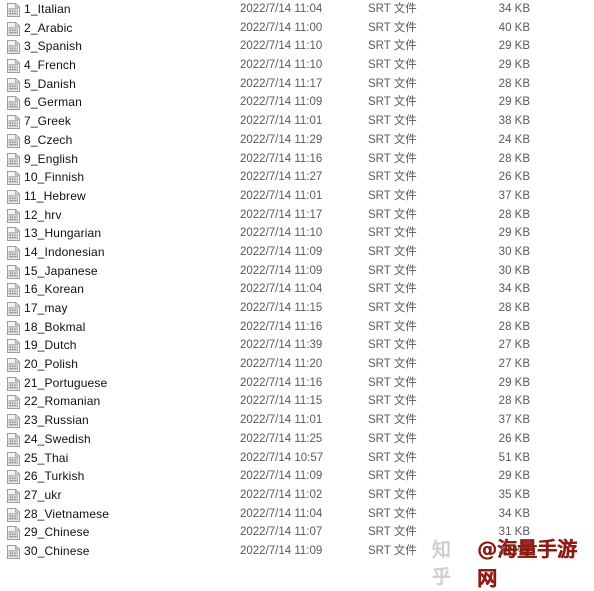  What do you see at coordinates (282, 457) in the screenshot?
I see `file-date-cell: 2022/7/14 10:57` at bounding box center [282, 457].